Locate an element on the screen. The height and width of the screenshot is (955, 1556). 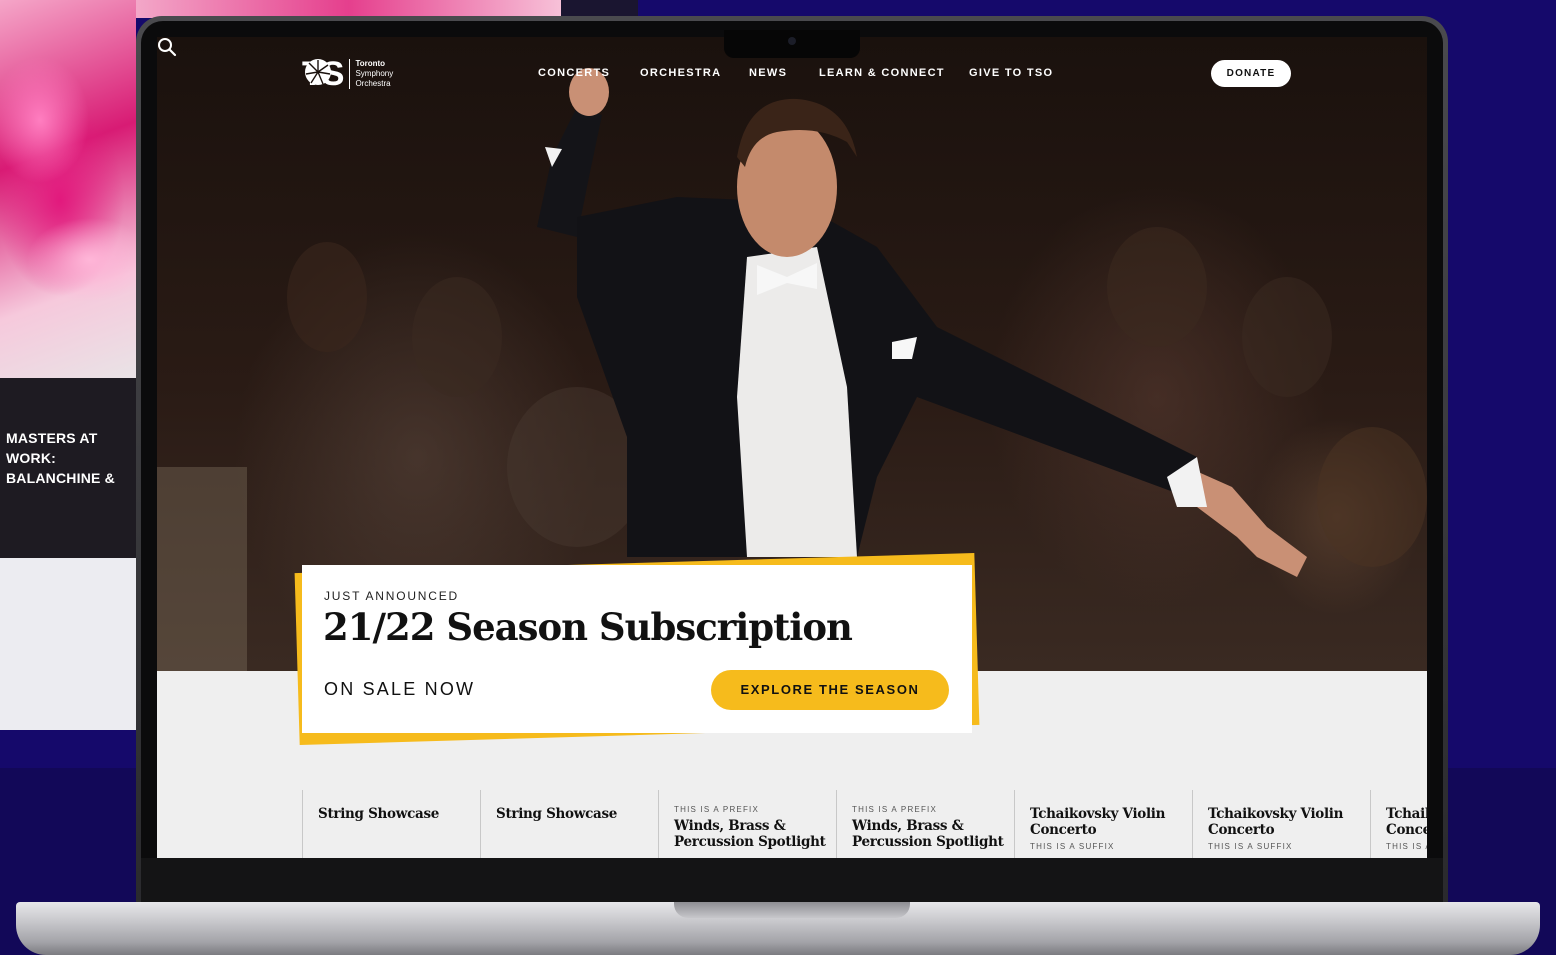
side-card-photo is located at coordinates (68, 189).